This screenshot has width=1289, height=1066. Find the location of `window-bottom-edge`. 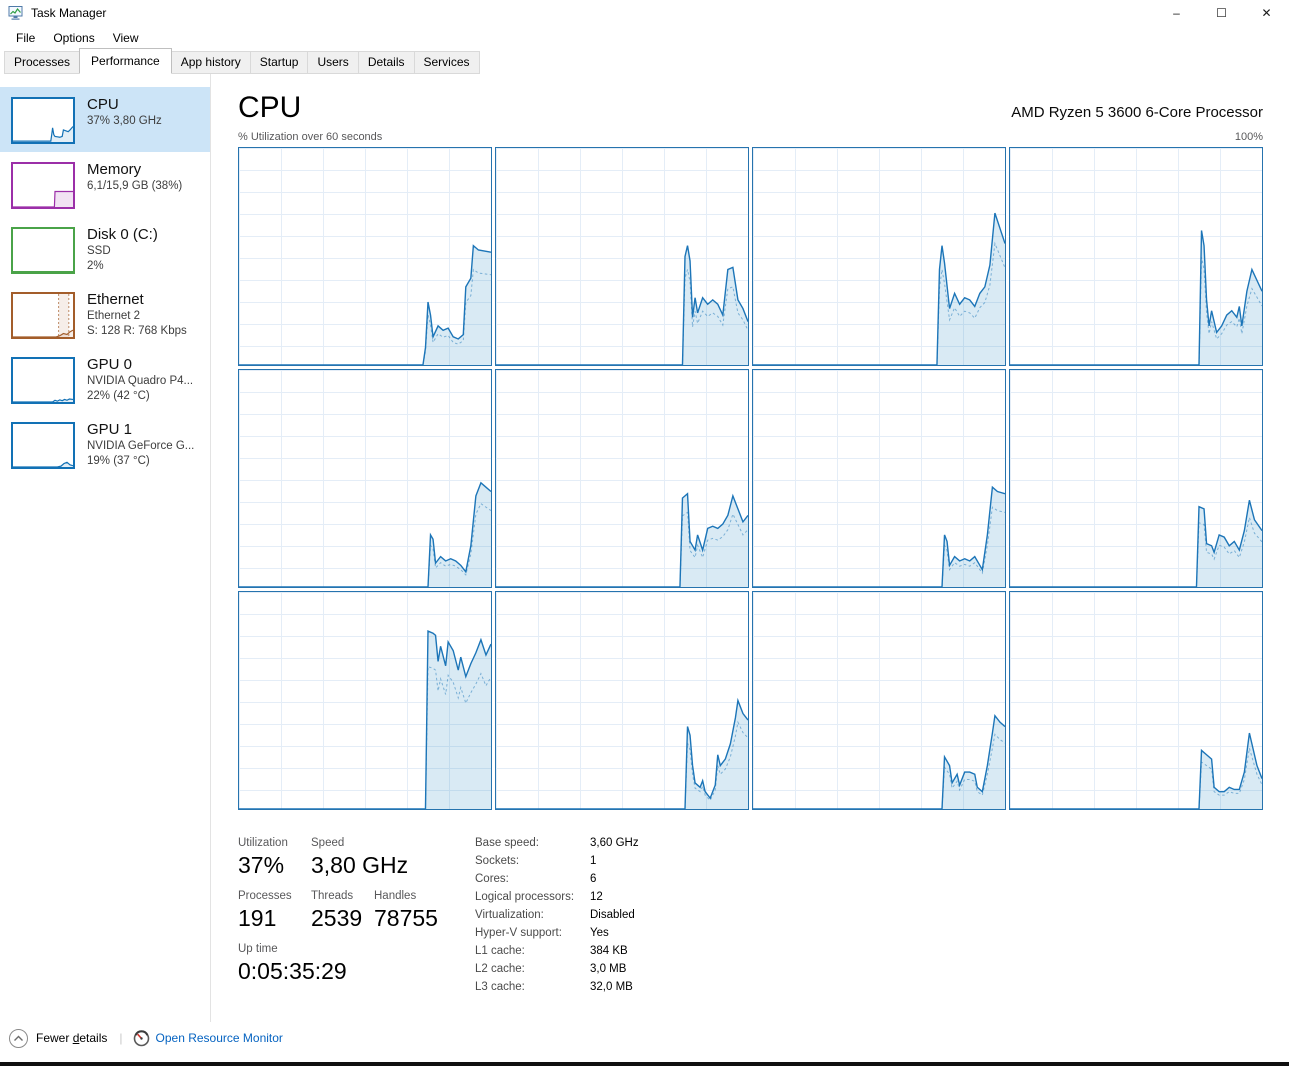

window-bottom-edge is located at coordinates (644, 1064).